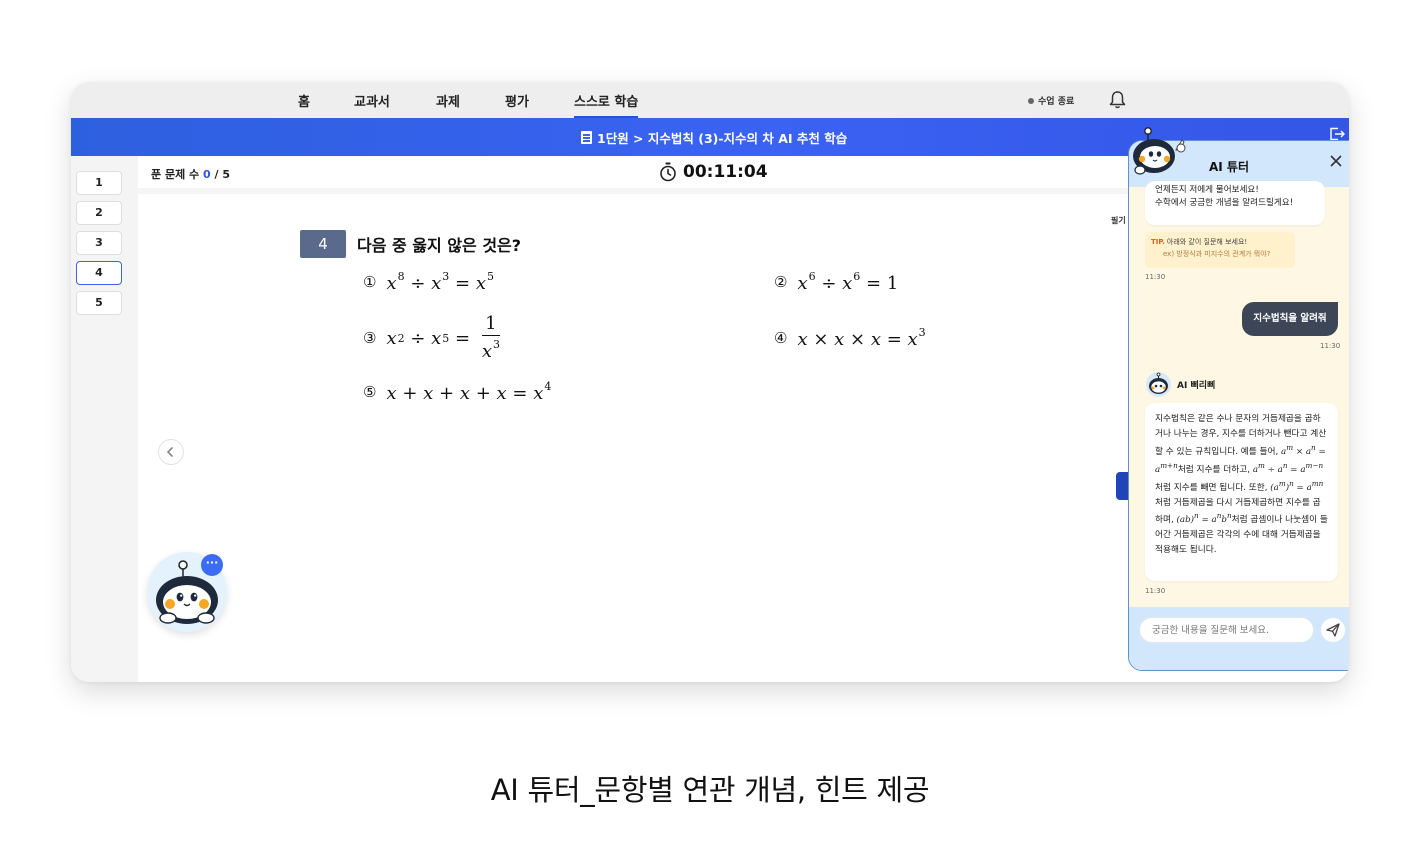 This screenshot has width=1420, height=863. I want to click on more-icon: ···, so click(212, 565).